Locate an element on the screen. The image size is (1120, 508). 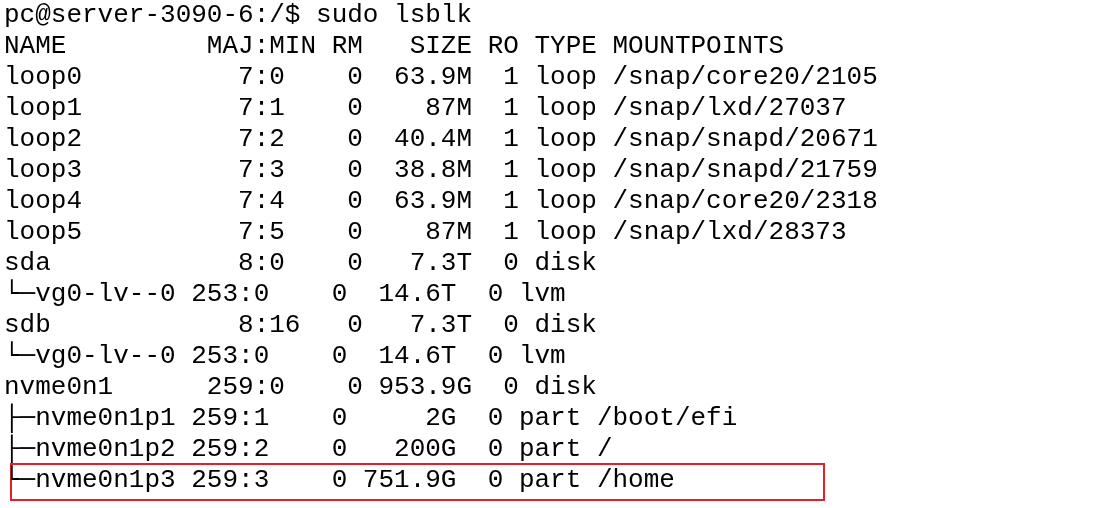
terminal-line: ├─nvme0n1p1 259:1 0 2G 0 part /boot/efi is located at coordinates (371, 418).